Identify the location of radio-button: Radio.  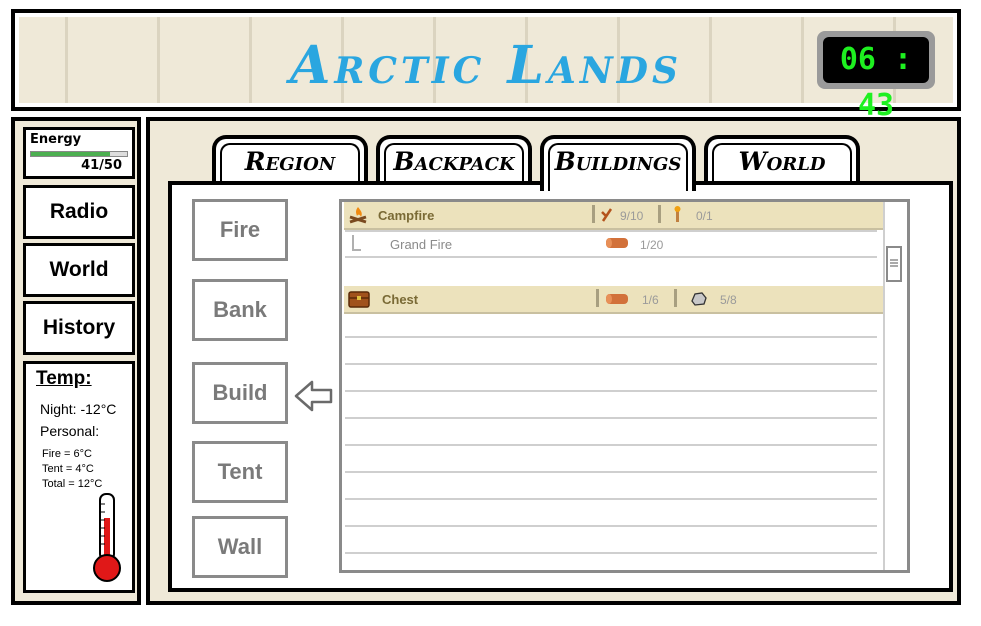
(79, 212).